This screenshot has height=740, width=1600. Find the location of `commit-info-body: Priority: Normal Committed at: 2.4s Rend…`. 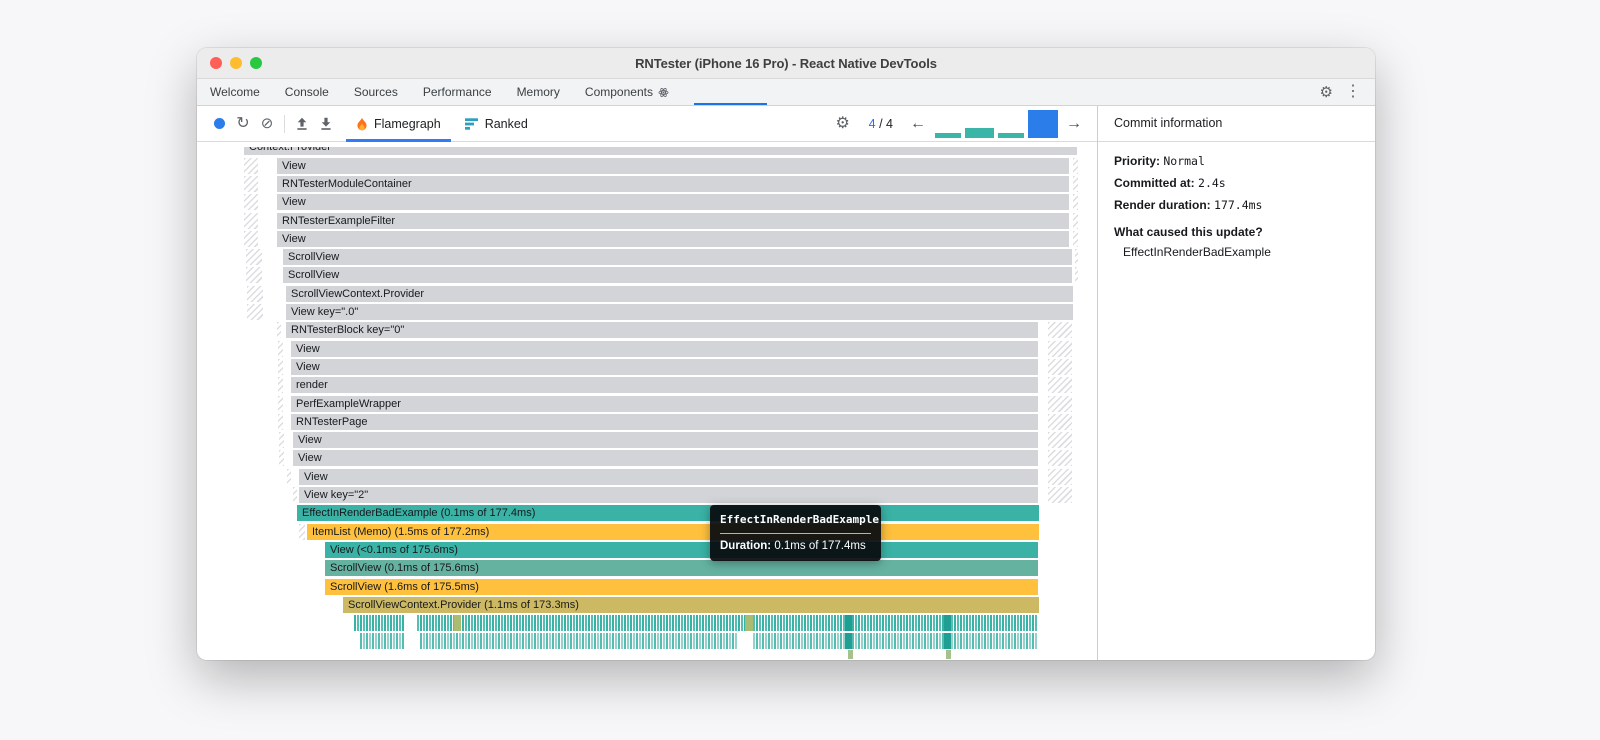

commit-info-body: Priority: Normal Committed at: 2.4s Rend… is located at coordinates (1236, 207).